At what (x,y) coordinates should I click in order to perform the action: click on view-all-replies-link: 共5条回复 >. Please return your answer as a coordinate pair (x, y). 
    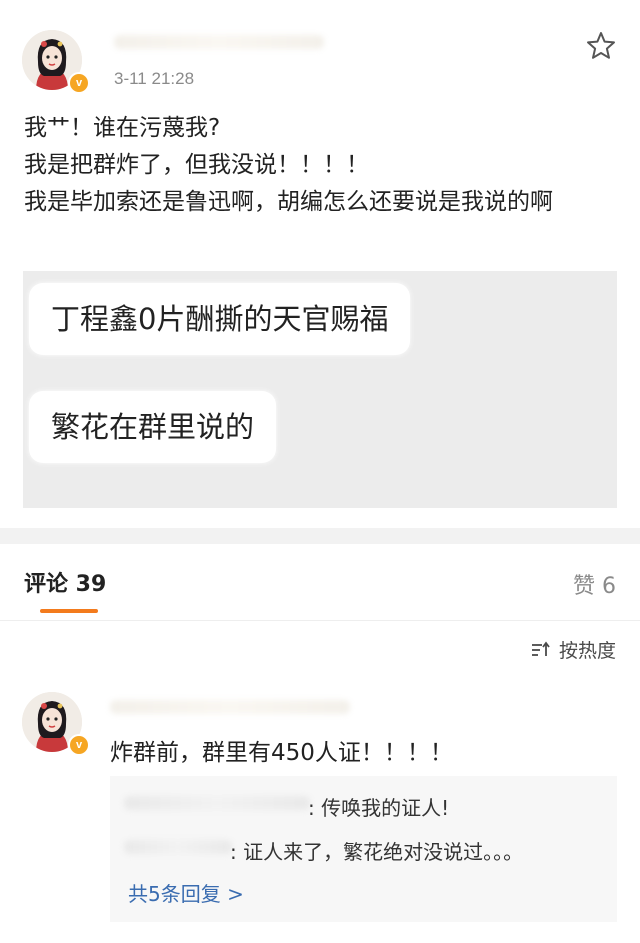
    Looking at the image, I should click on (186, 892).